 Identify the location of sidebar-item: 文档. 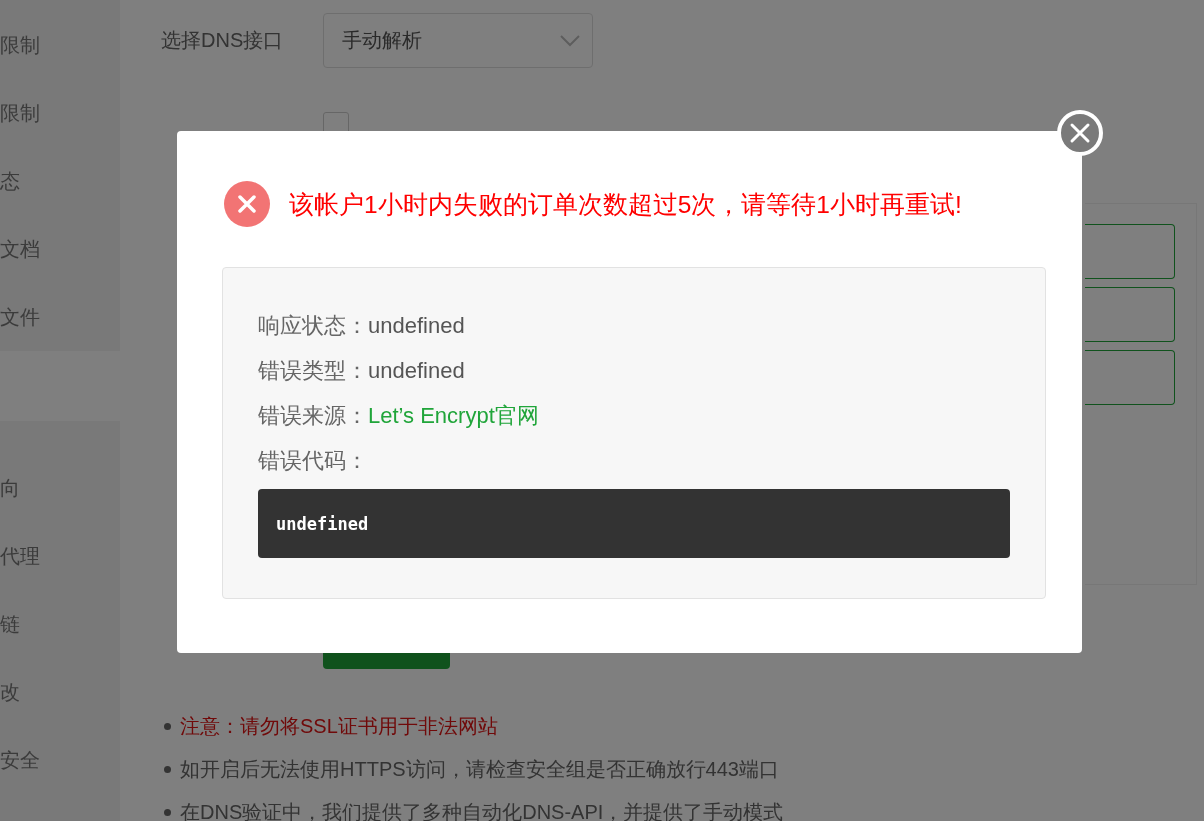
(60, 249).